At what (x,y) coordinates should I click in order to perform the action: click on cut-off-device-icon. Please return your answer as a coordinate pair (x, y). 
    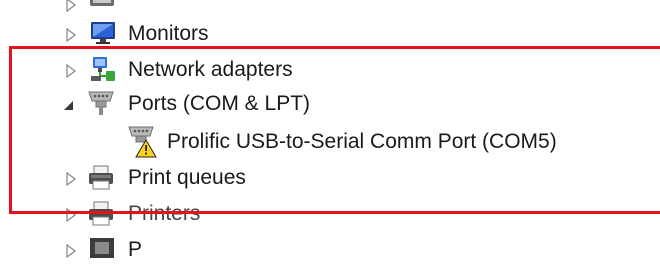
    Looking at the image, I should click on (102, 3).